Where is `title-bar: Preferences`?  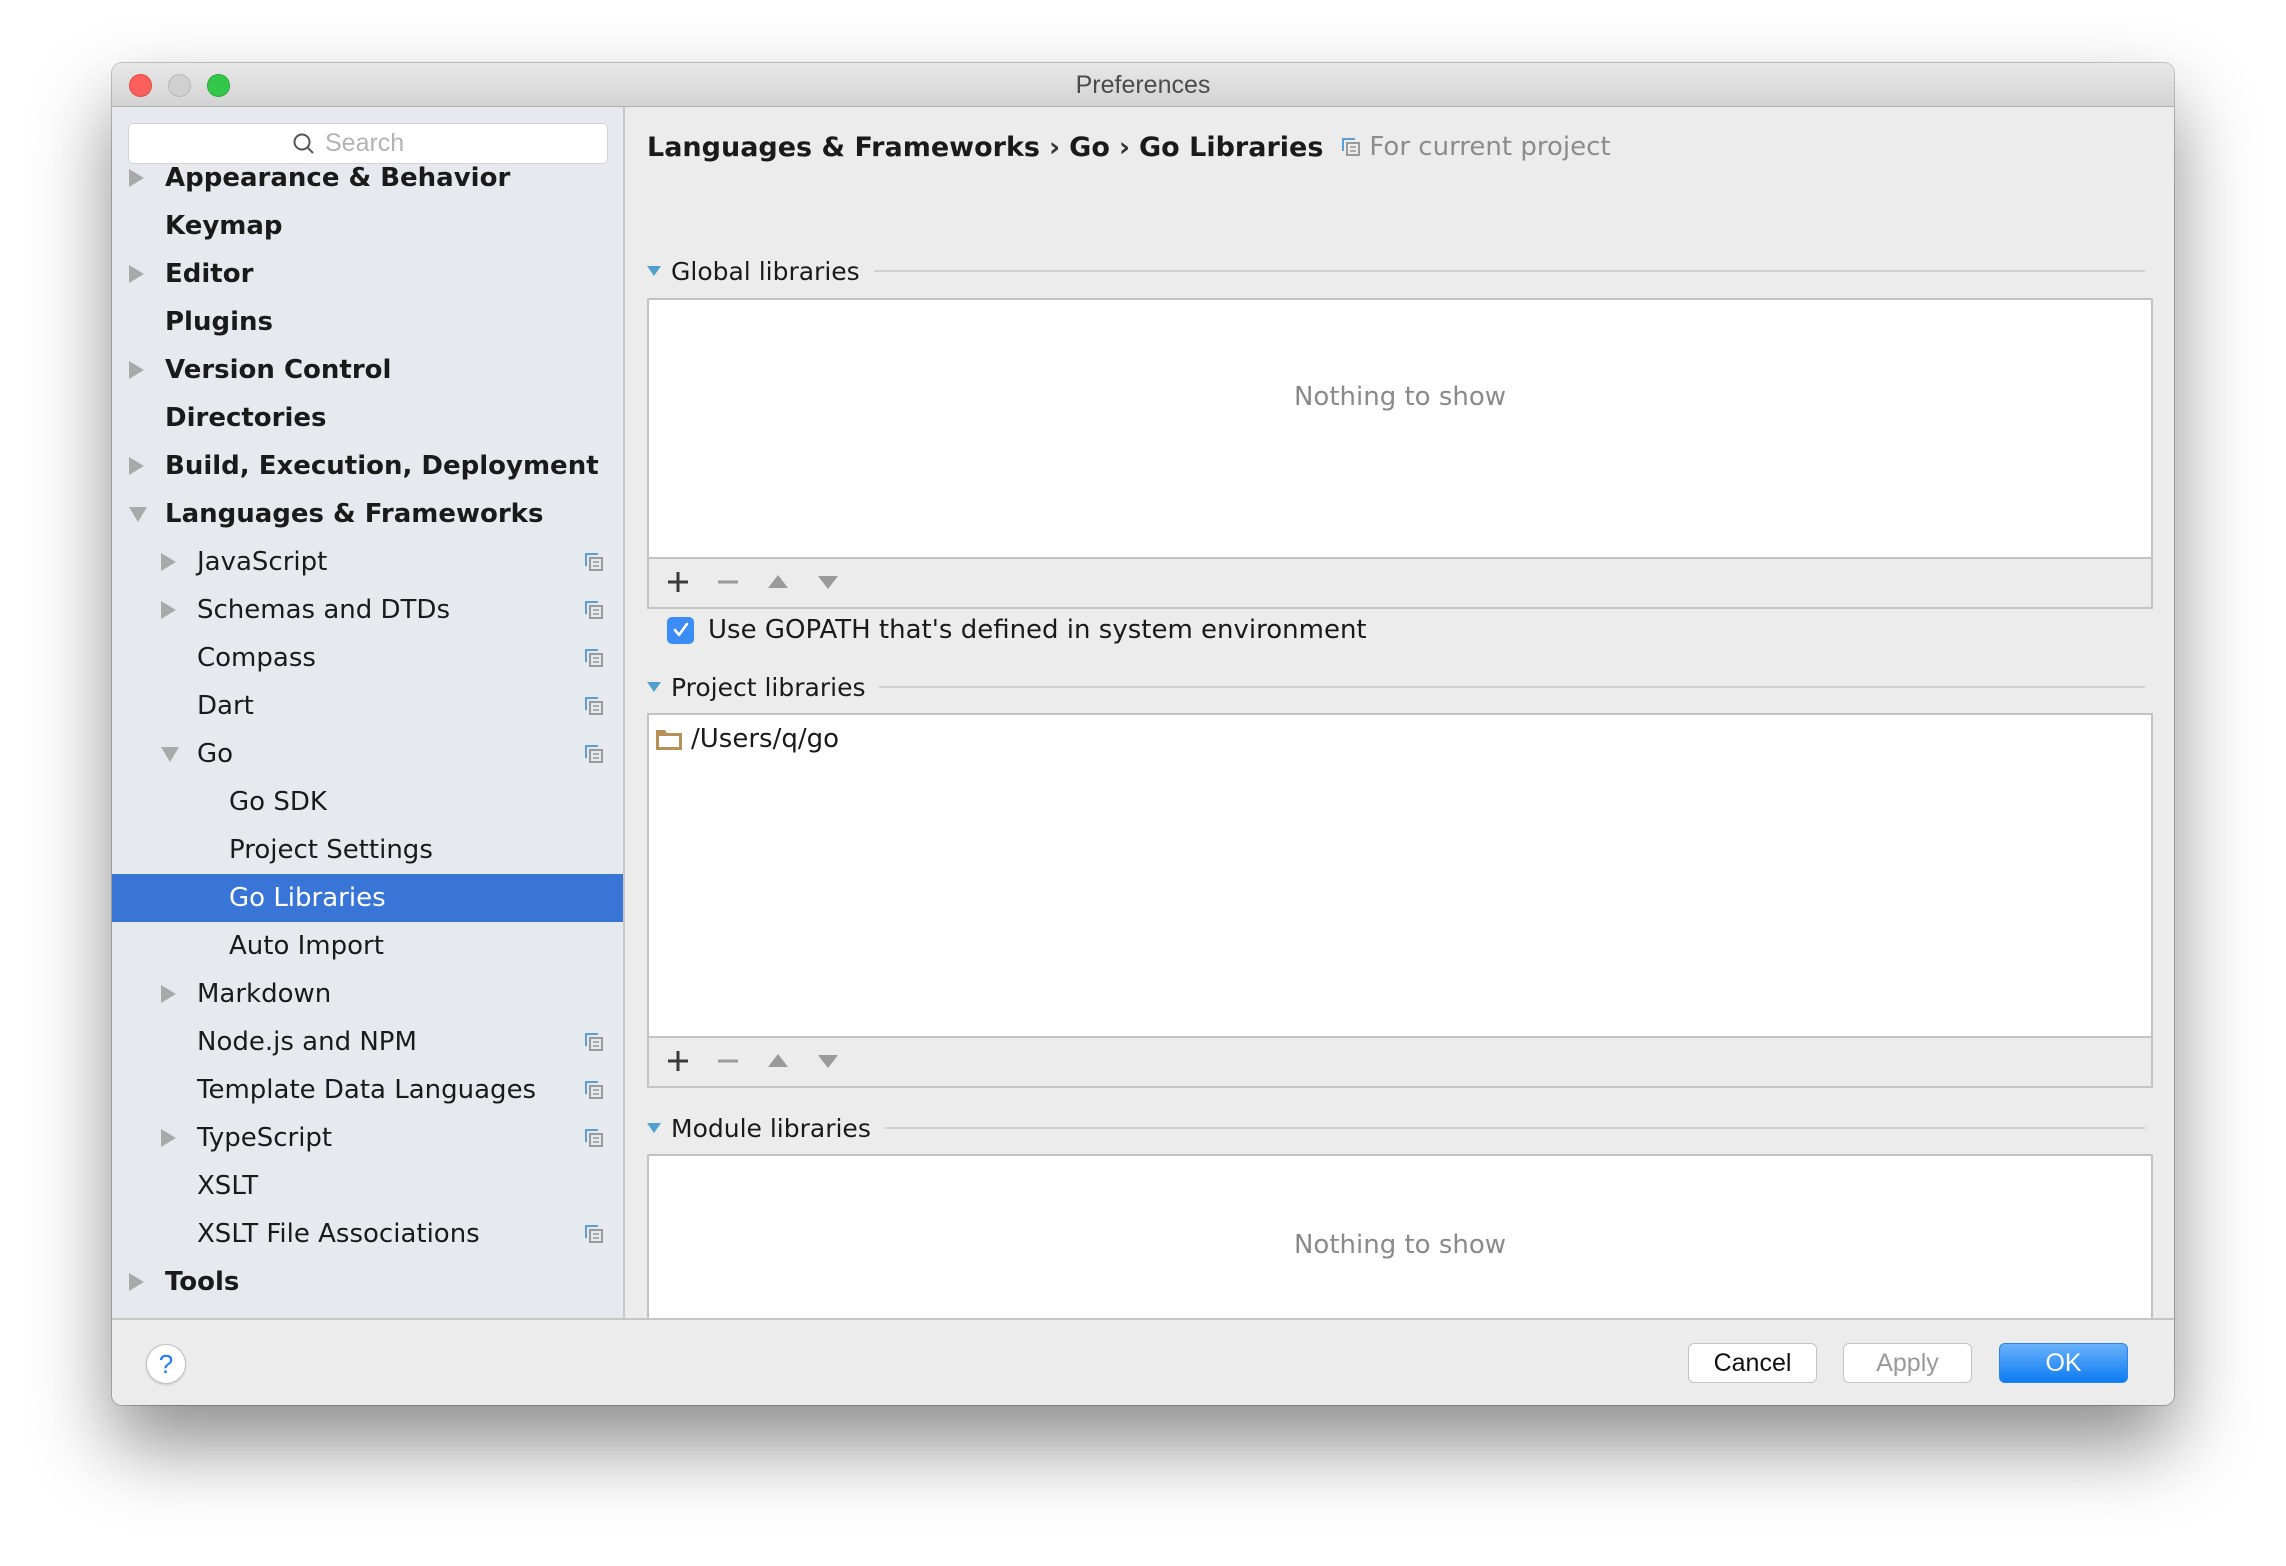
title-bar: Preferences is located at coordinates (1143, 85).